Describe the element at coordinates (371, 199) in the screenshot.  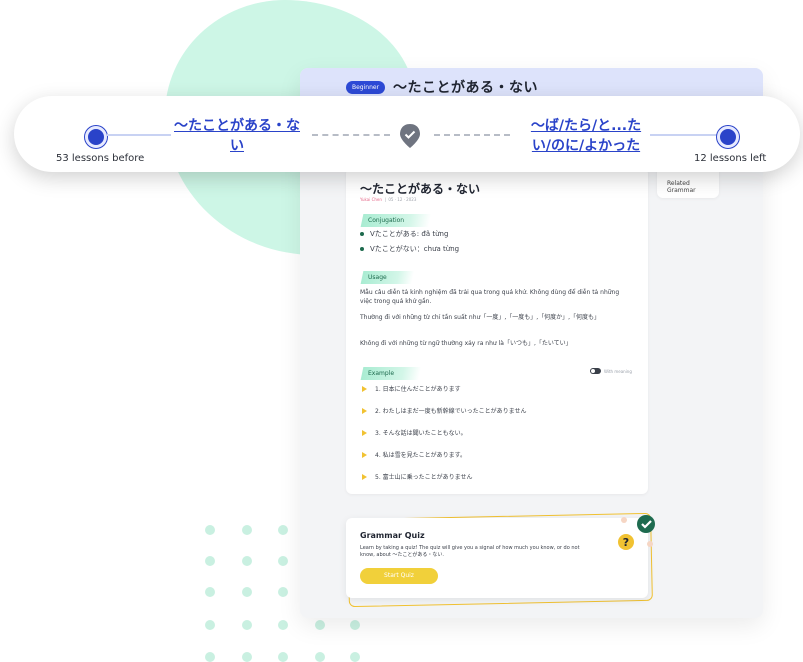
I see `lesson-author: Yukai Chen` at that location.